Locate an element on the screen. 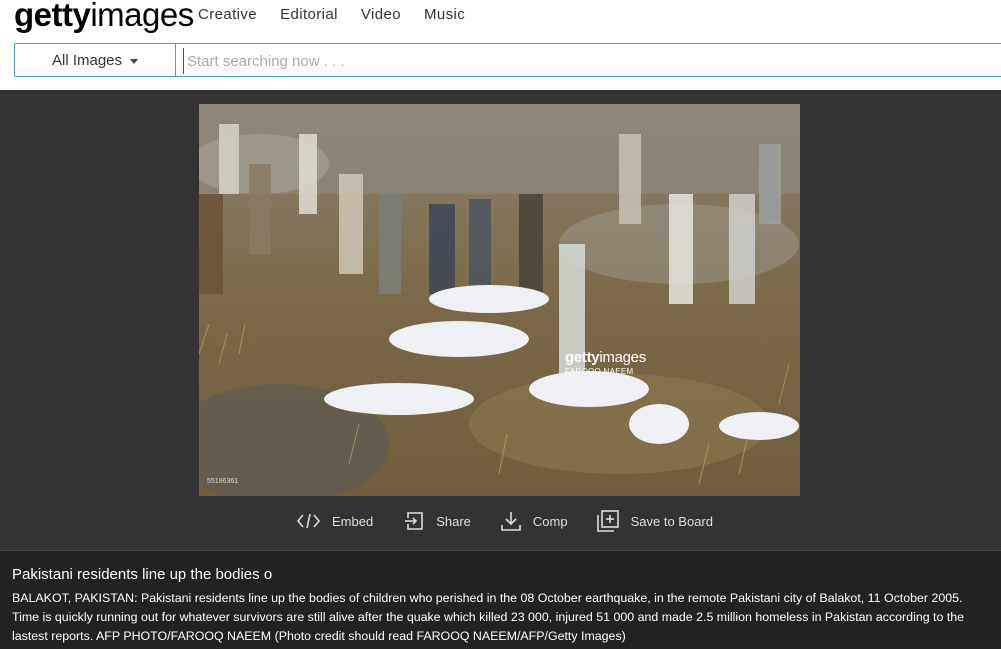 Image resolution: width=1001 pixels, height=649 pixels. download-icon is located at coordinates (511, 521).